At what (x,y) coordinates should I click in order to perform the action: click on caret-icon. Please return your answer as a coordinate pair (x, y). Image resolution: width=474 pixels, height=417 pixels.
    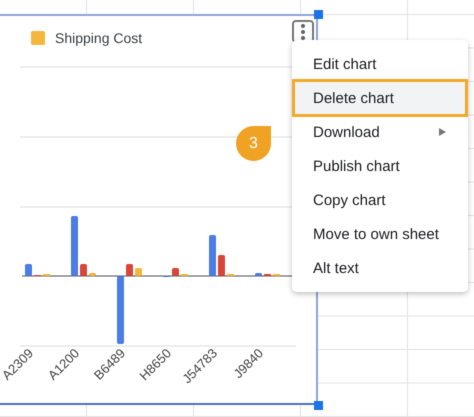
    Looking at the image, I should click on (442, 132).